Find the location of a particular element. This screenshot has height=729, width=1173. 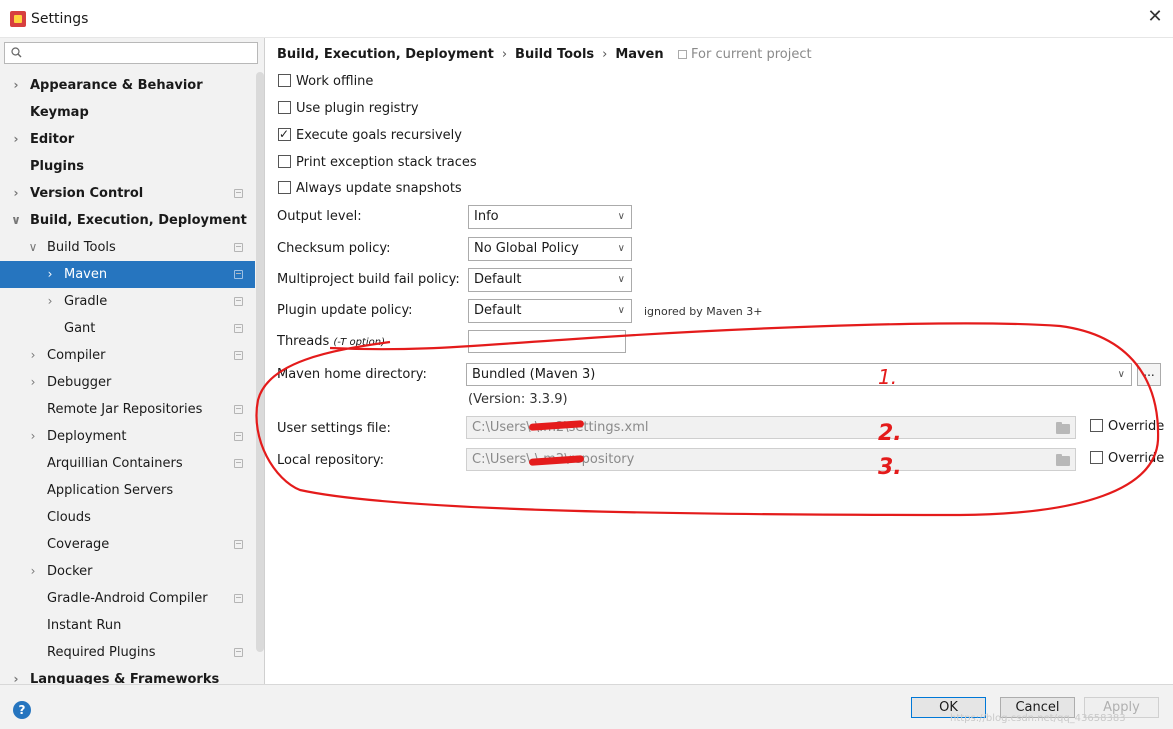

sidebar-item-remote-jar-repositories: Remote Jar Repositories is located at coordinates (127, 409).